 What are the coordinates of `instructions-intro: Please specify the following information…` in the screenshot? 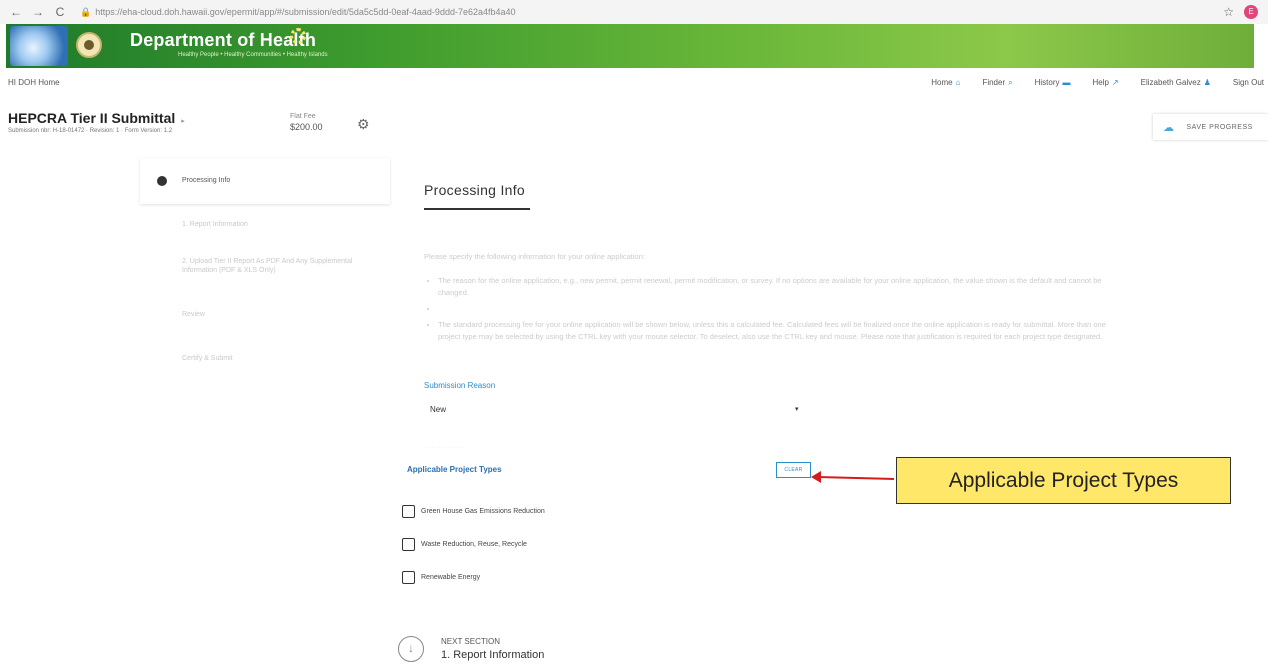 It's located at (534, 256).